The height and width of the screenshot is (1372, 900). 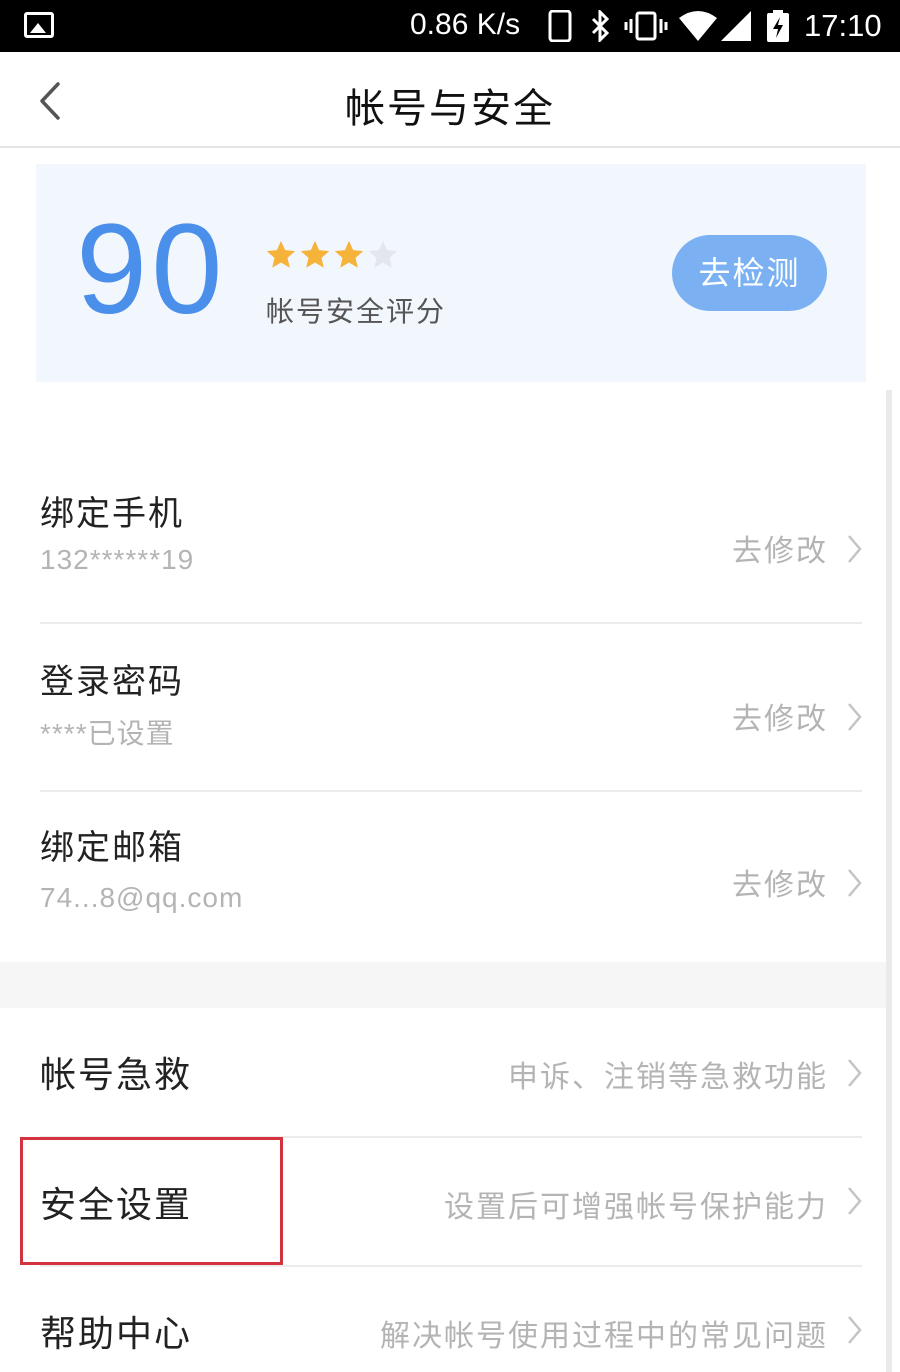 I want to click on highlight-annotation-box, so click(x=151, y=1201).